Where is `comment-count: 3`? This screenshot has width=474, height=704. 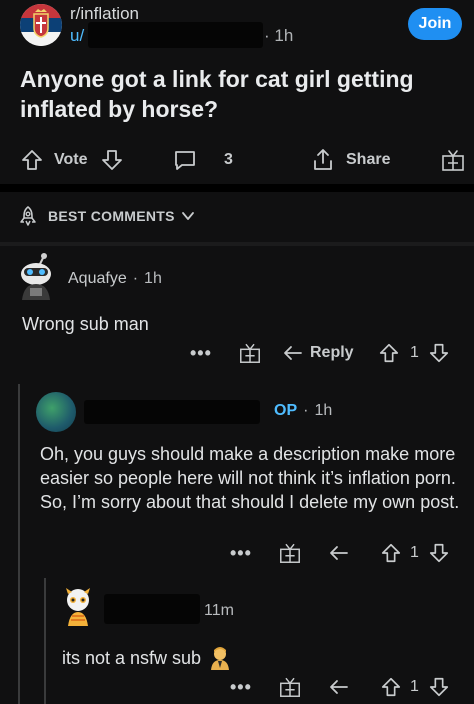
comment-count: 3 is located at coordinates (228, 159).